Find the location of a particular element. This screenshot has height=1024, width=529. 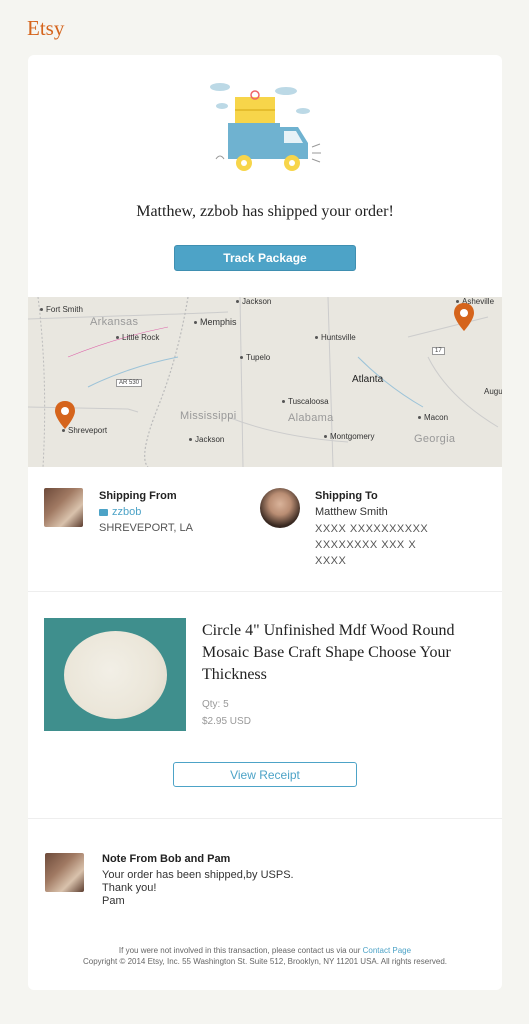

map-city-label: Tupelo is located at coordinates (255, 357).